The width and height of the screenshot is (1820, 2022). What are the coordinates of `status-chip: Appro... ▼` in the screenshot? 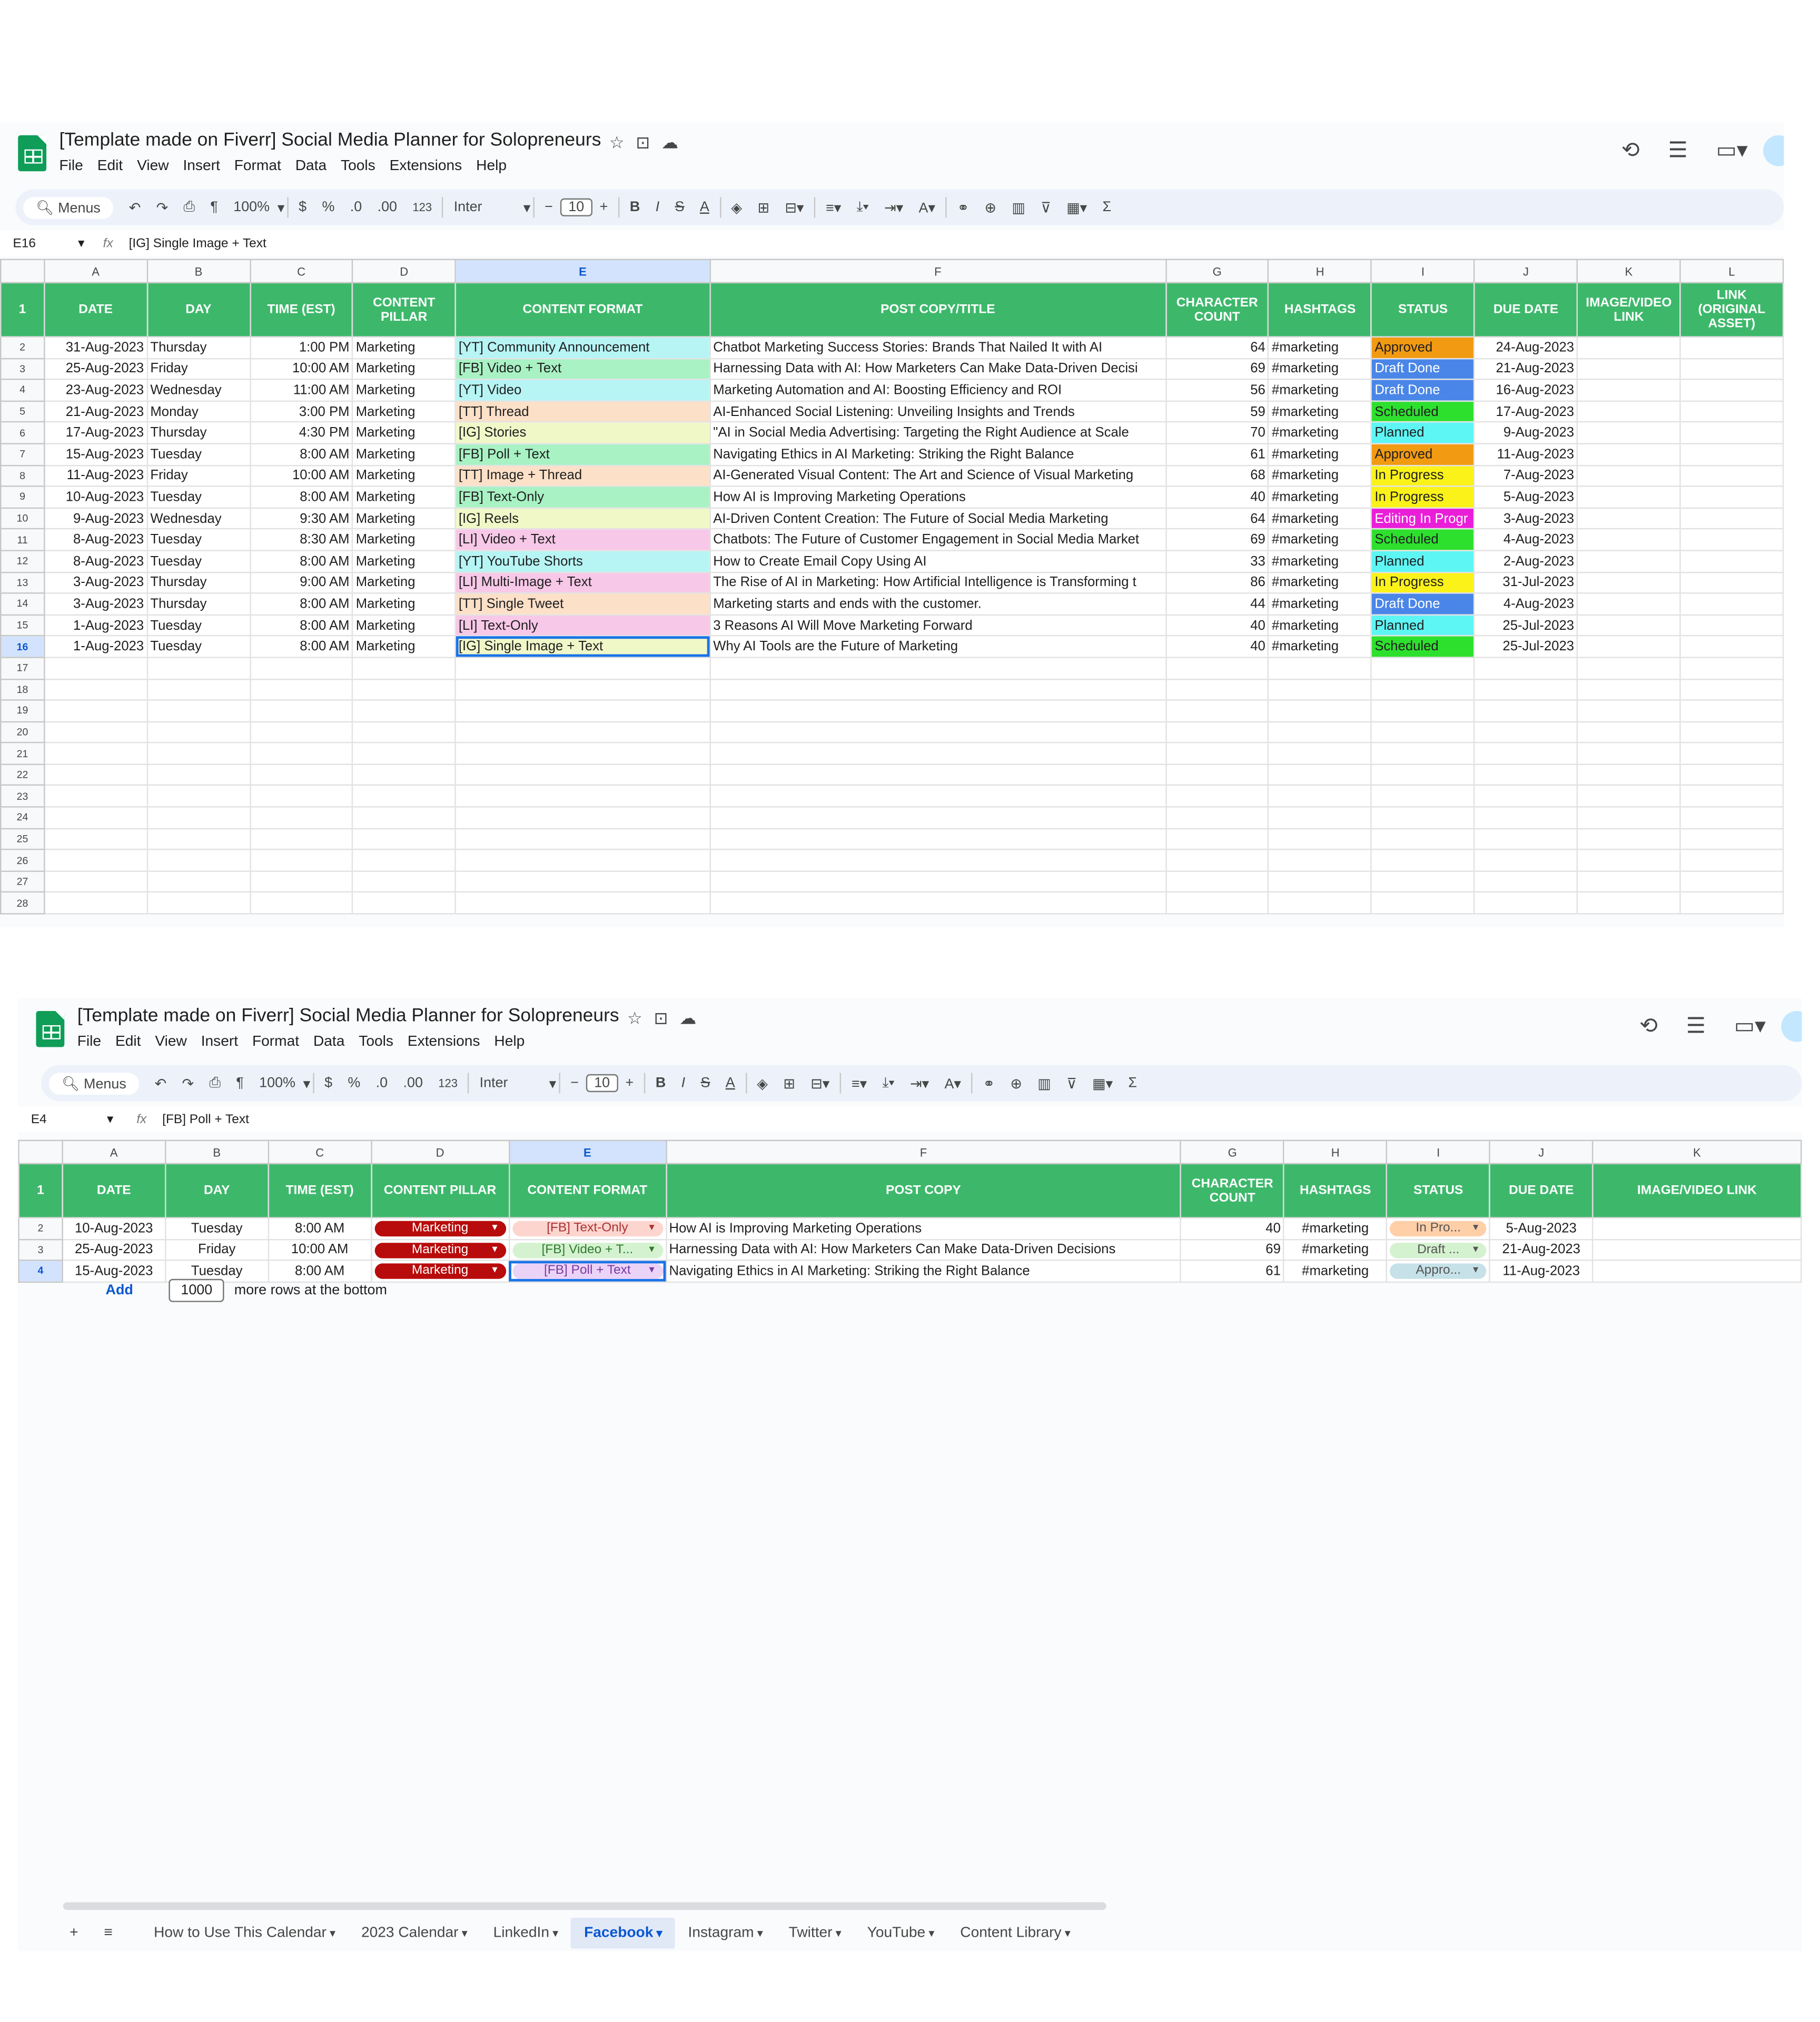 It's located at (1438, 1272).